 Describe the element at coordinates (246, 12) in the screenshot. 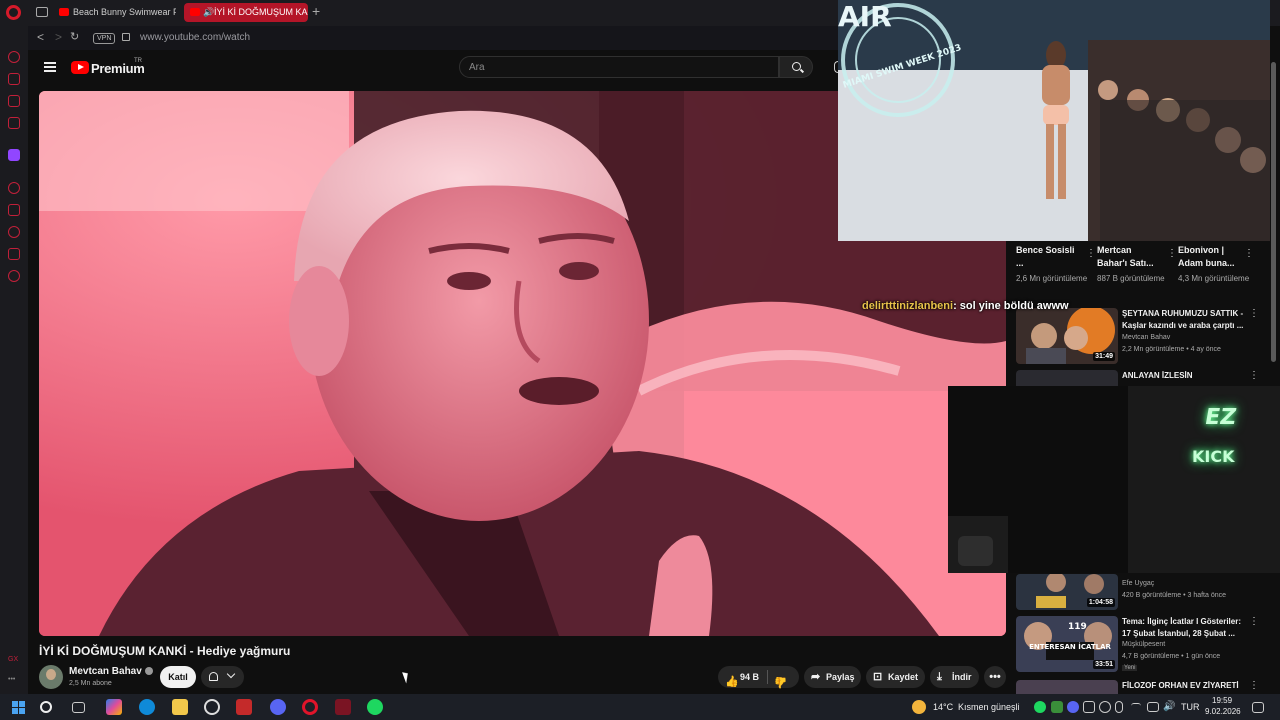

I see `tab-active-video: 🔊 İYİ Kİ DOĞMUŞUM KAN` at that location.